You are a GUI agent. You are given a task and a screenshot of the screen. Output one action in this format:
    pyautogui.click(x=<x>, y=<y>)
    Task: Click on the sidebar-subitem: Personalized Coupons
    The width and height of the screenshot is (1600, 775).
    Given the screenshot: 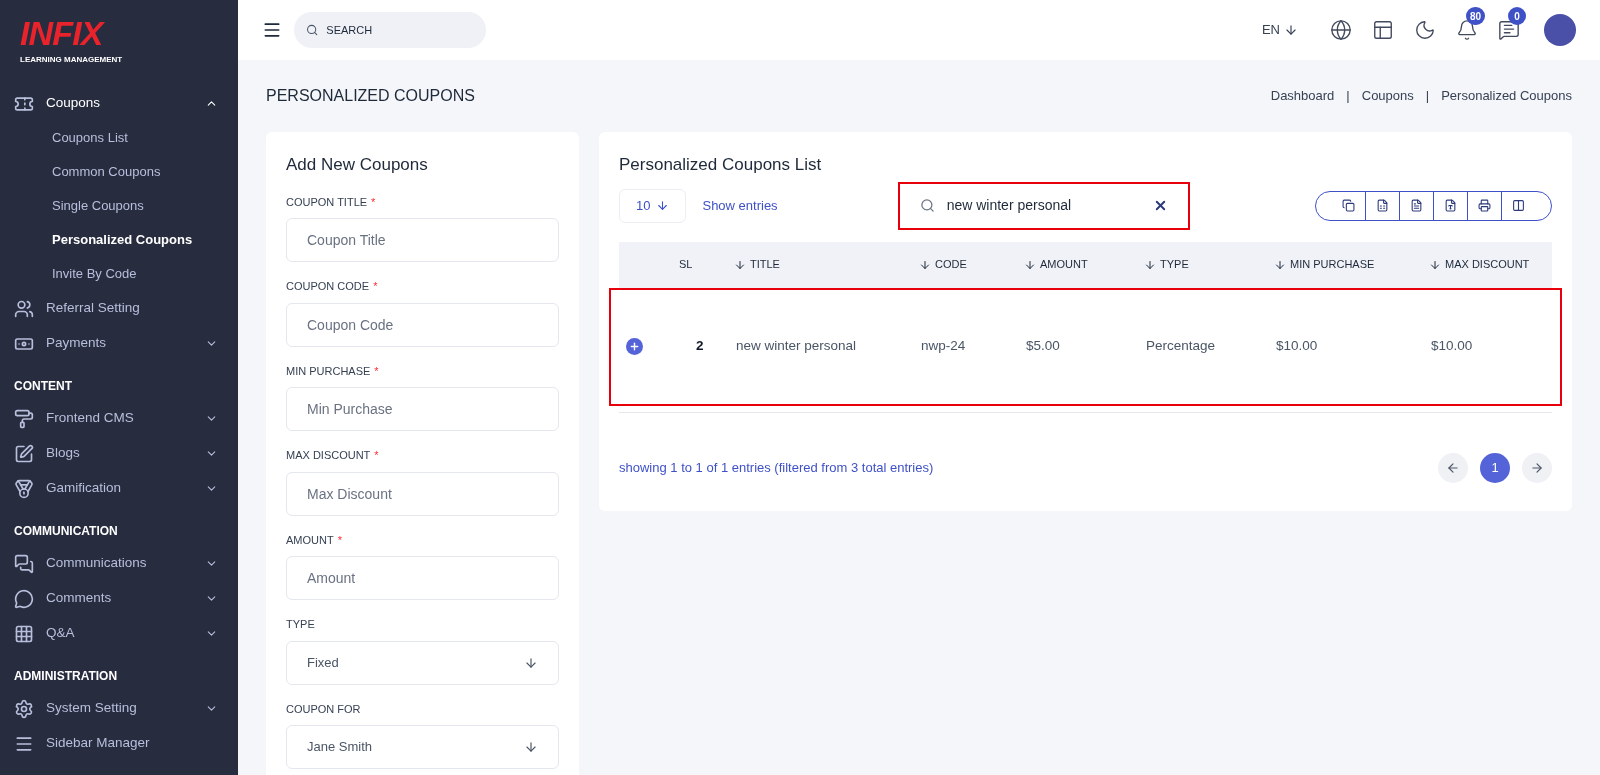 What is the action you would take?
    pyautogui.click(x=119, y=240)
    